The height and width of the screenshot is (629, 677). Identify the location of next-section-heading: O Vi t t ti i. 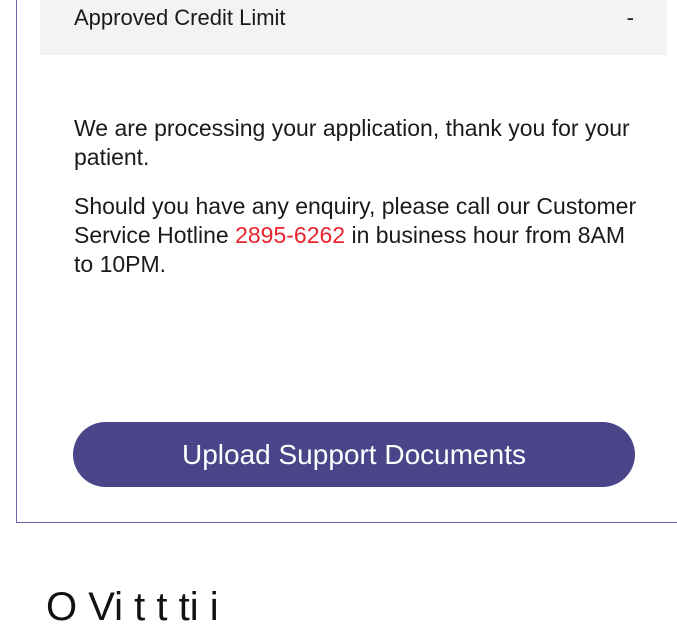
(132, 607).